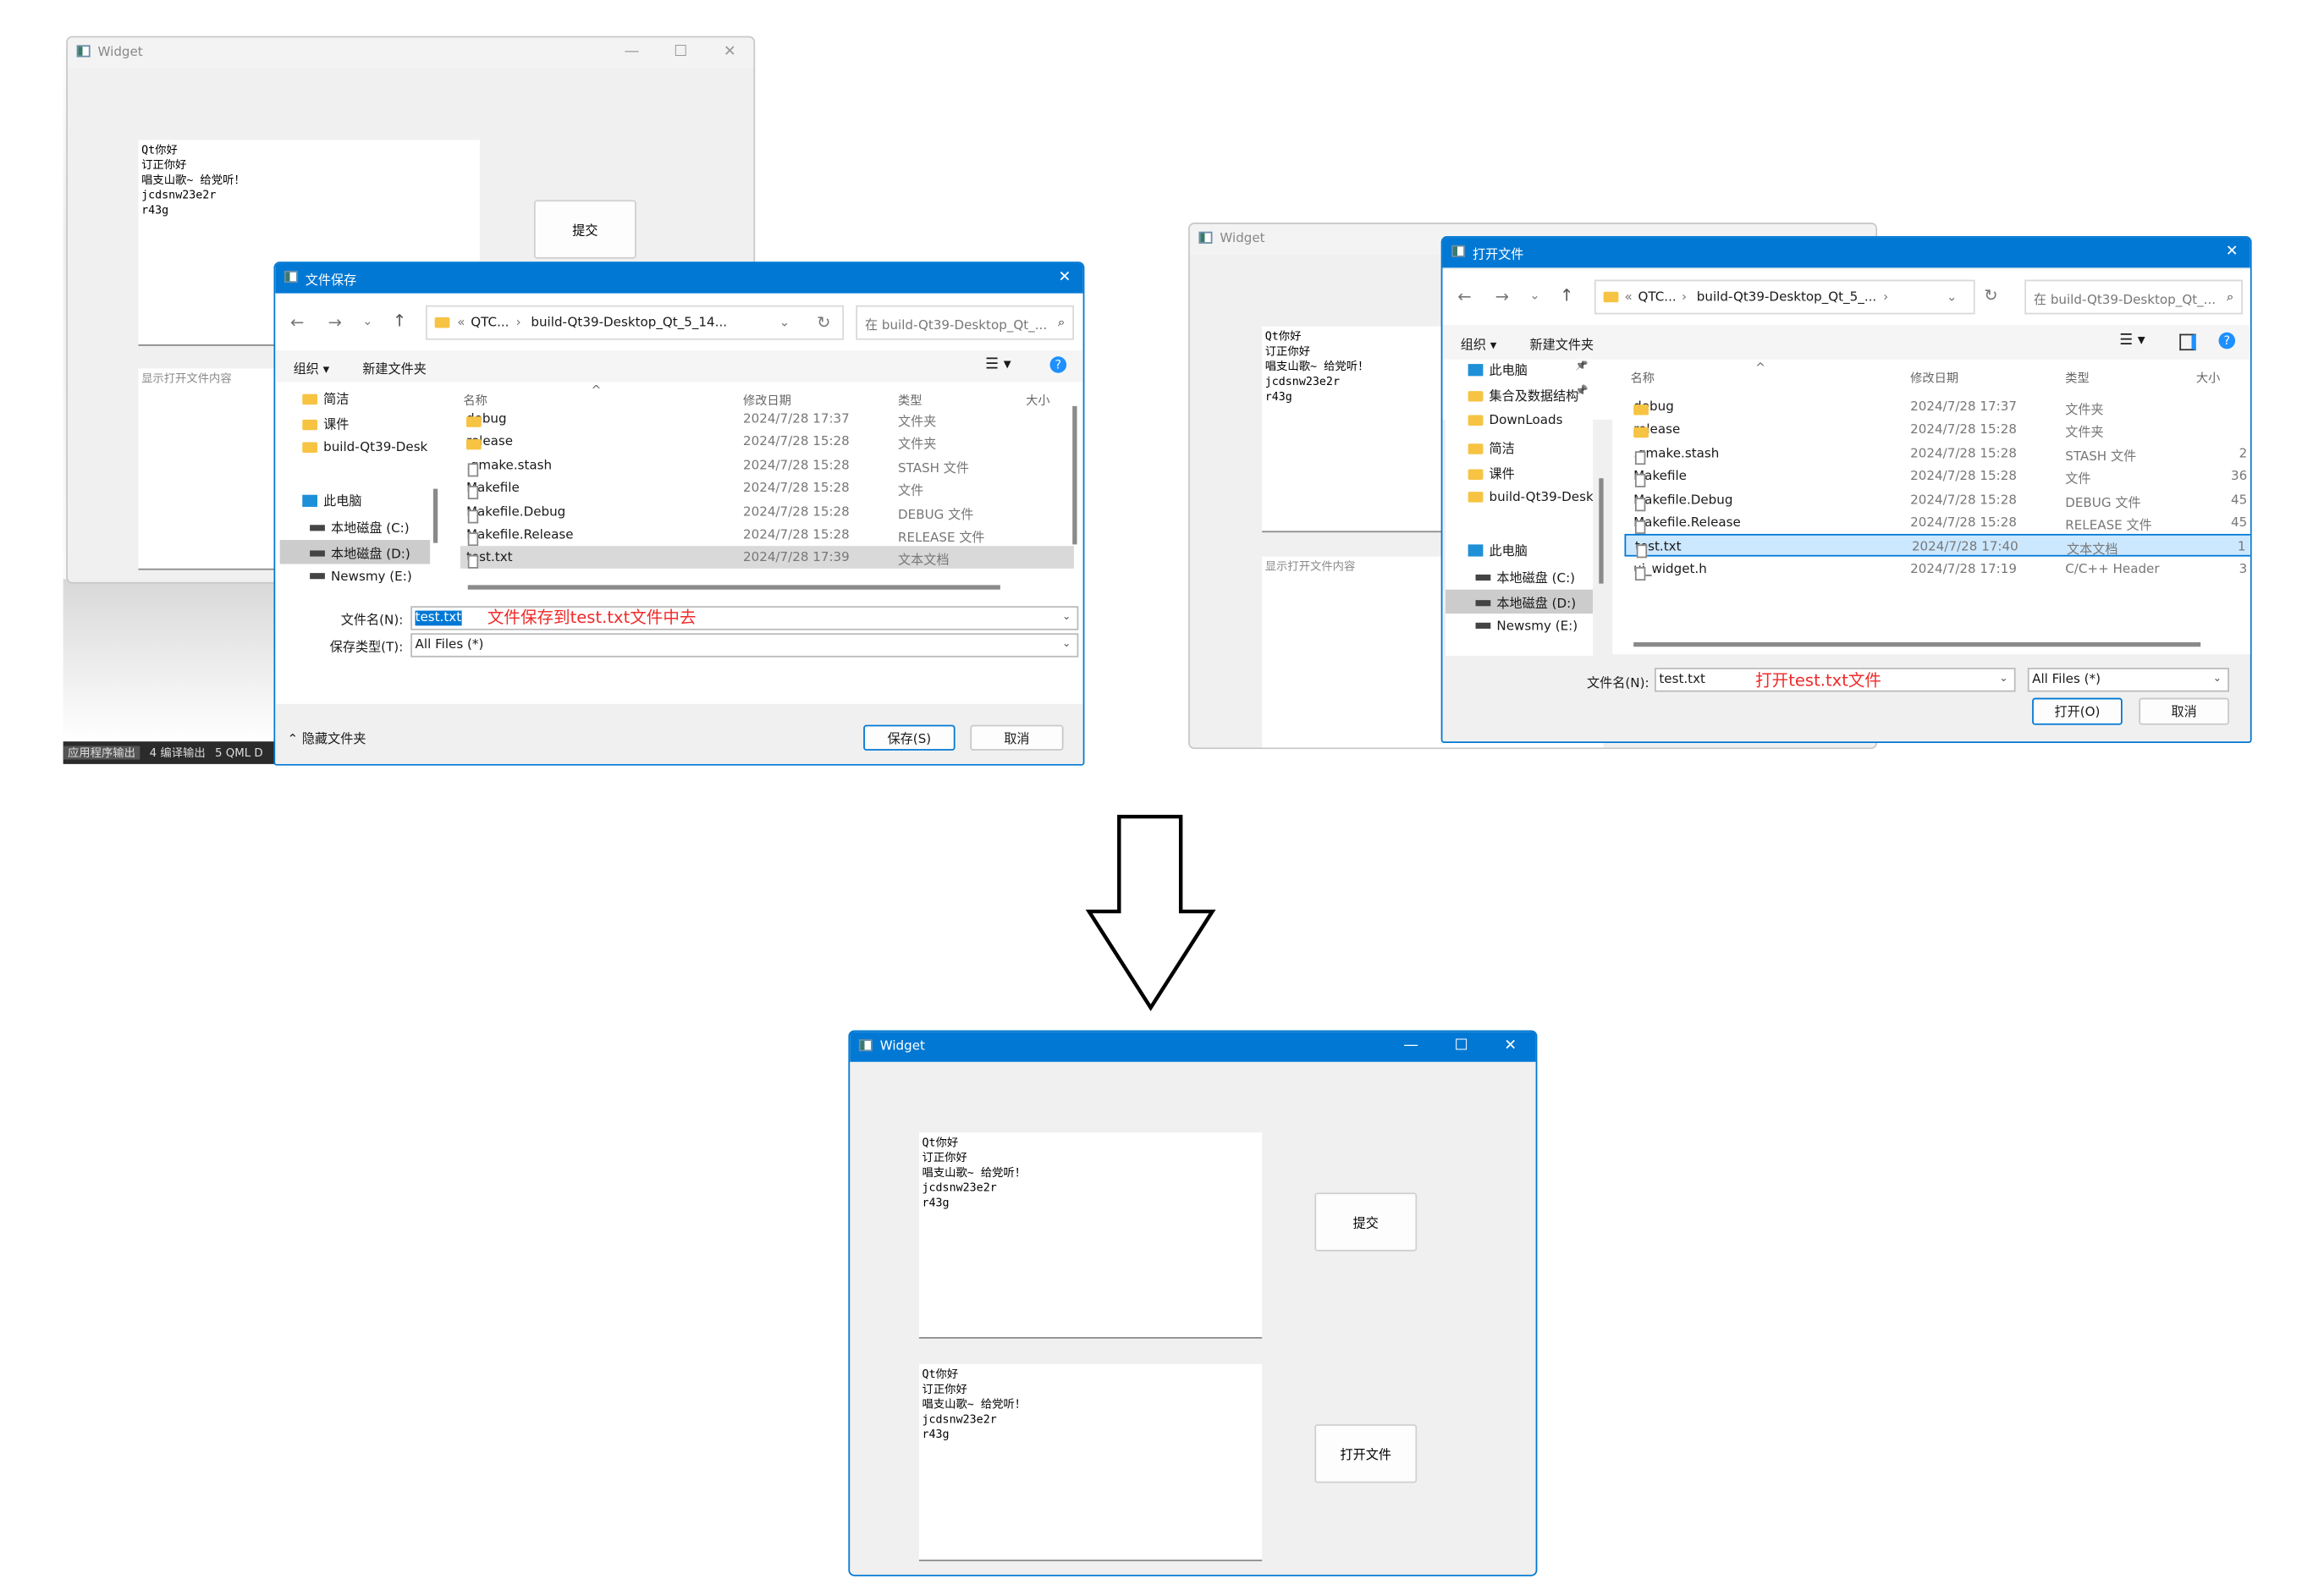 The image size is (2324, 1596). Describe the element at coordinates (1937, 499) in the screenshot. I see `file-row: Makefile.Debug 2024/7/28 15:28 DEBUG 文件 45` at that location.